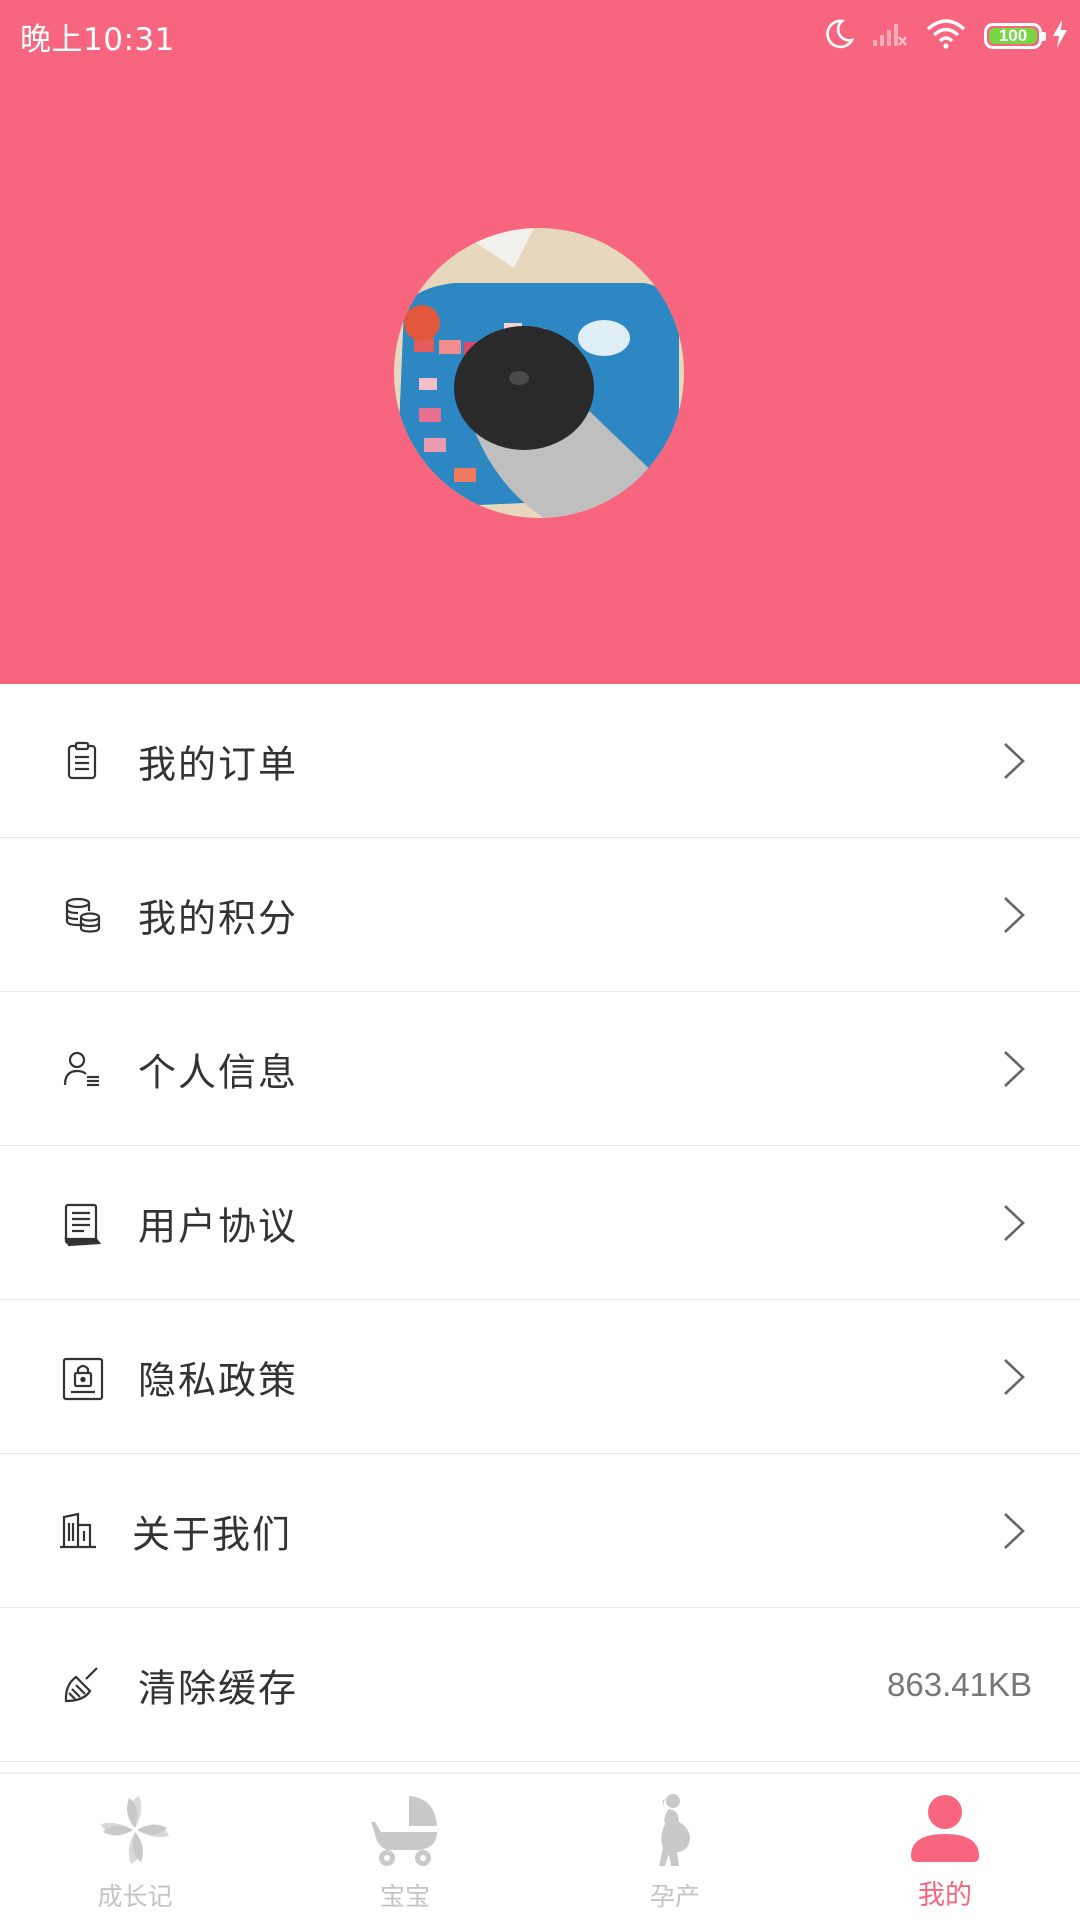 This screenshot has width=1080, height=1920. I want to click on battery-level: 100, so click(1013, 35).